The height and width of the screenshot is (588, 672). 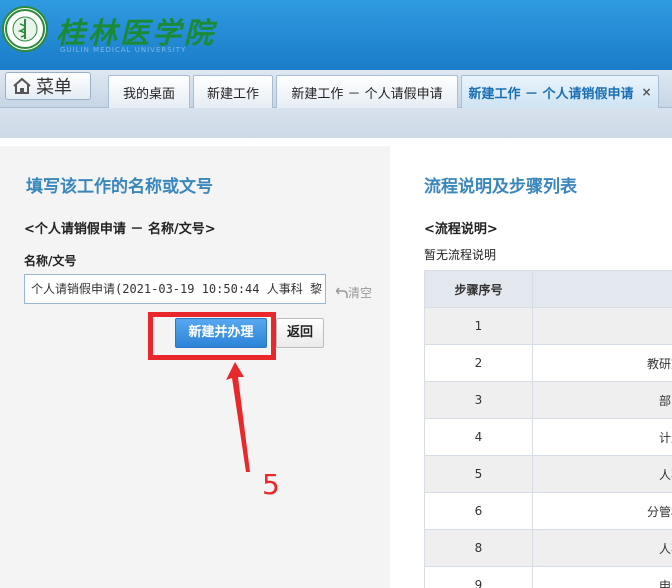 I want to click on step-name: 申请, so click(x=602, y=577).